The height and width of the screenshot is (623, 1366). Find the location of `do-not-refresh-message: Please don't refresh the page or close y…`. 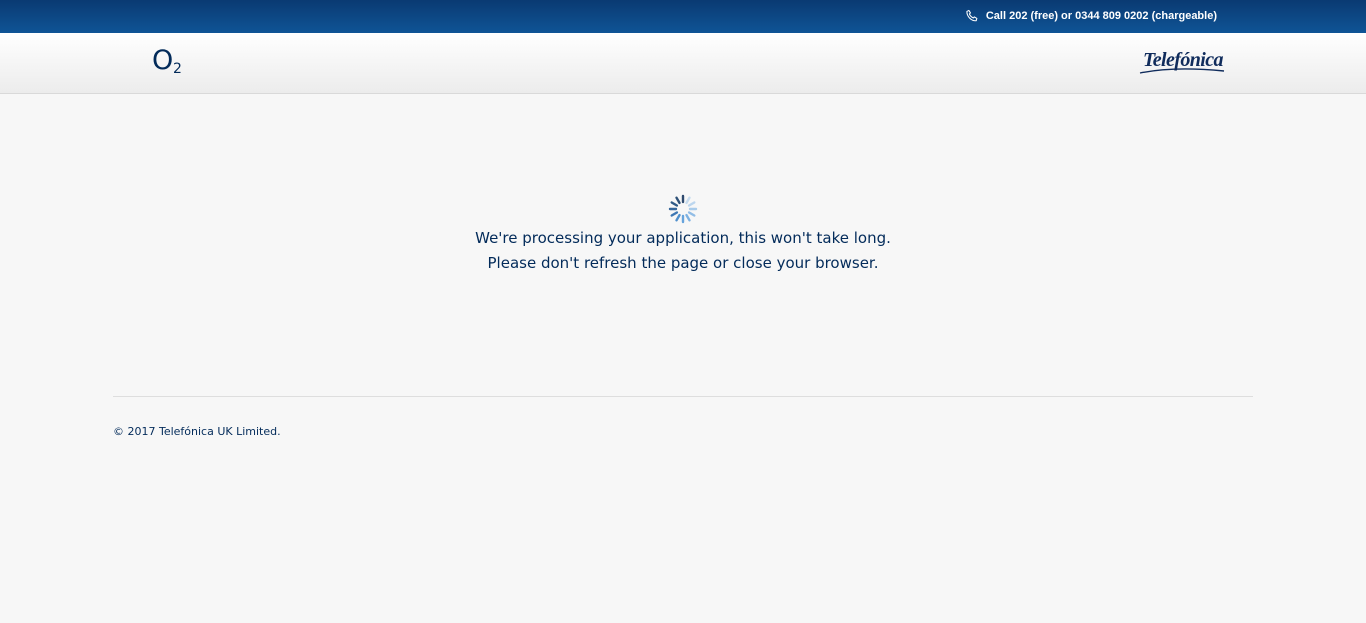

do-not-refresh-message: Please don't refresh the page or close y… is located at coordinates (683, 263).